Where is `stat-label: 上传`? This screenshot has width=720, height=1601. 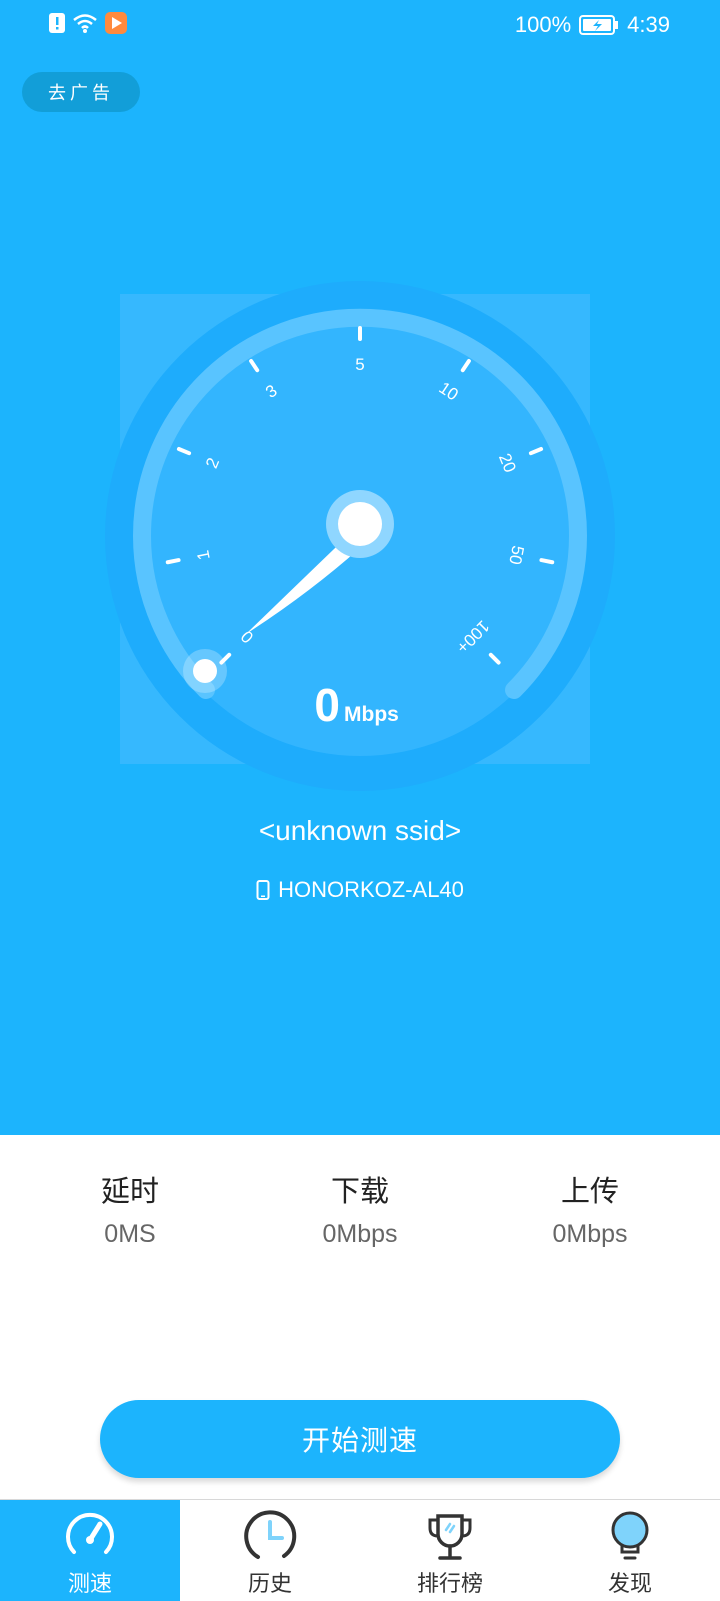
stat-label: 上传 is located at coordinates (589, 1191).